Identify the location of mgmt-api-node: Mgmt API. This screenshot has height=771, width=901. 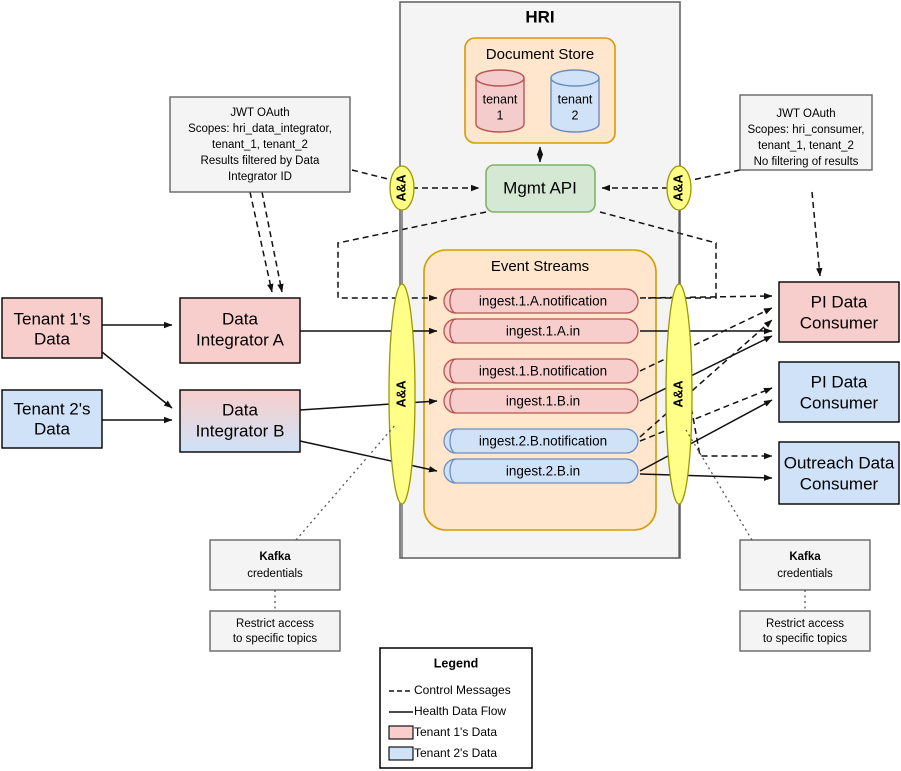
(540, 188).